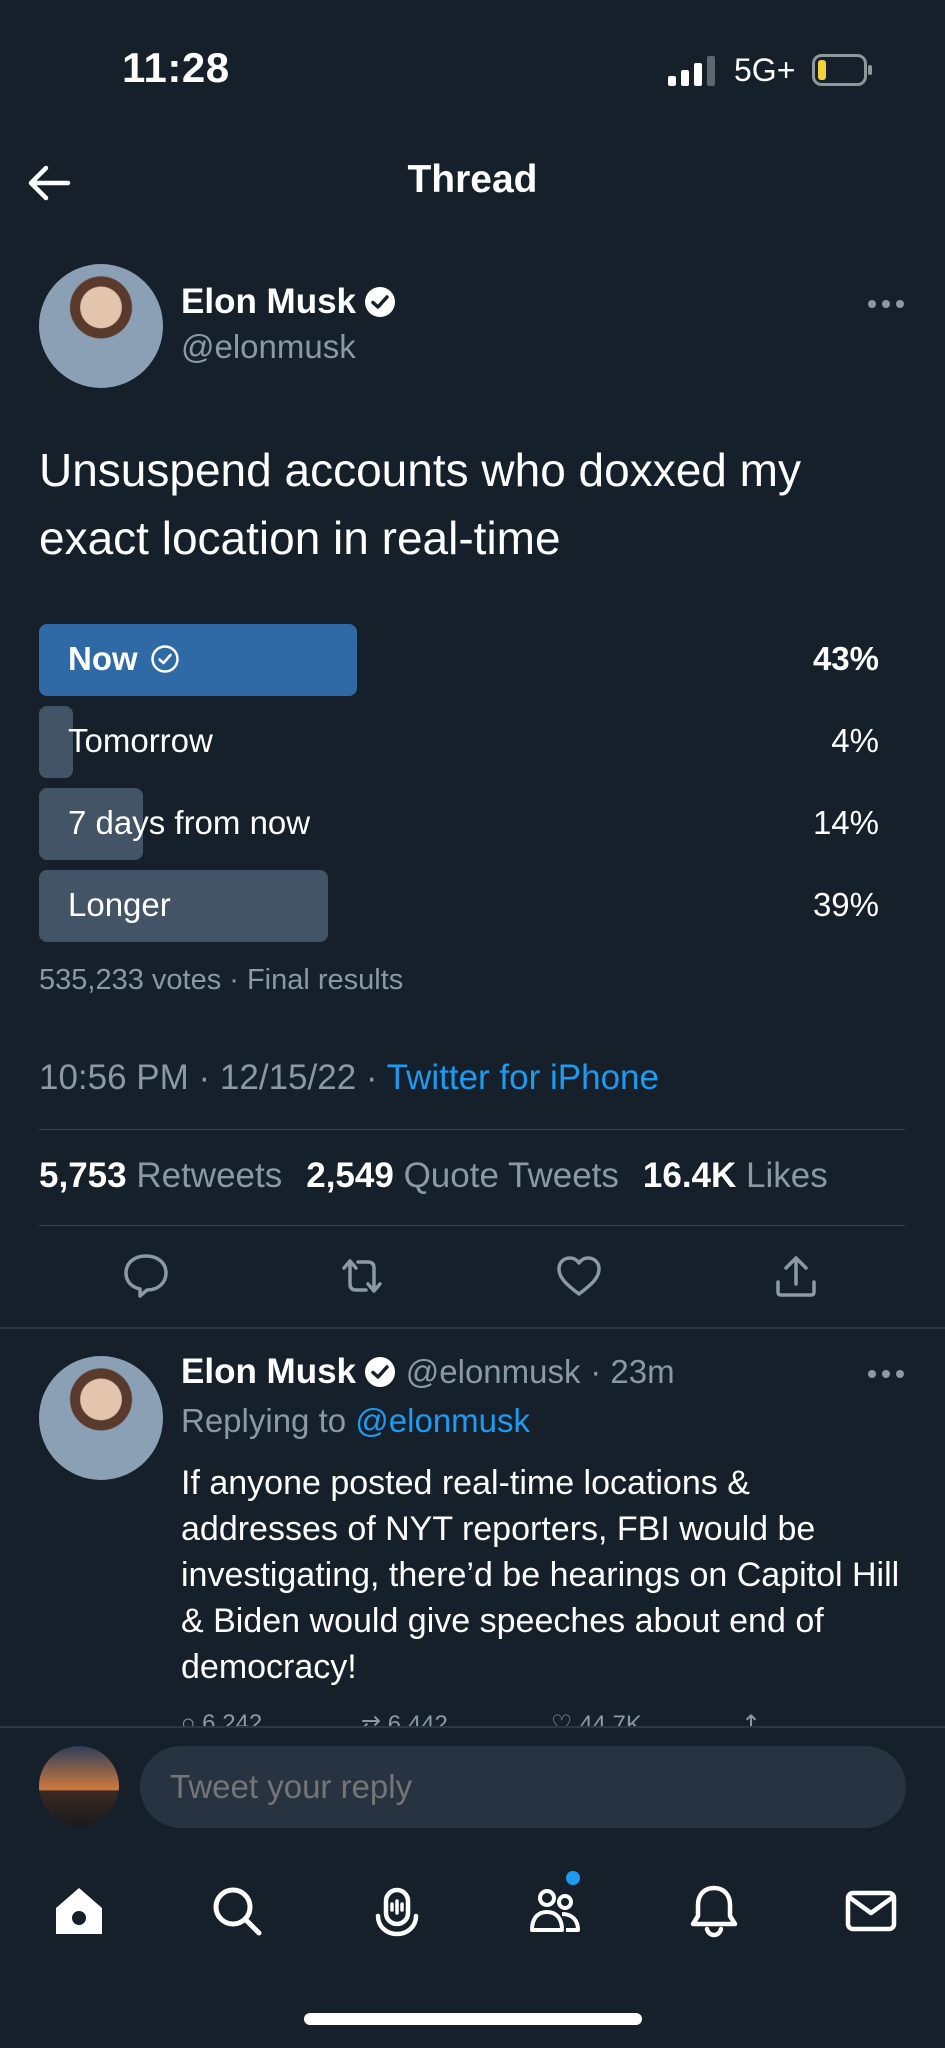  What do you see at coordinates (164, 659) in the screenshot?
I see `check-circle-icon` at bounding box center [164, 659].